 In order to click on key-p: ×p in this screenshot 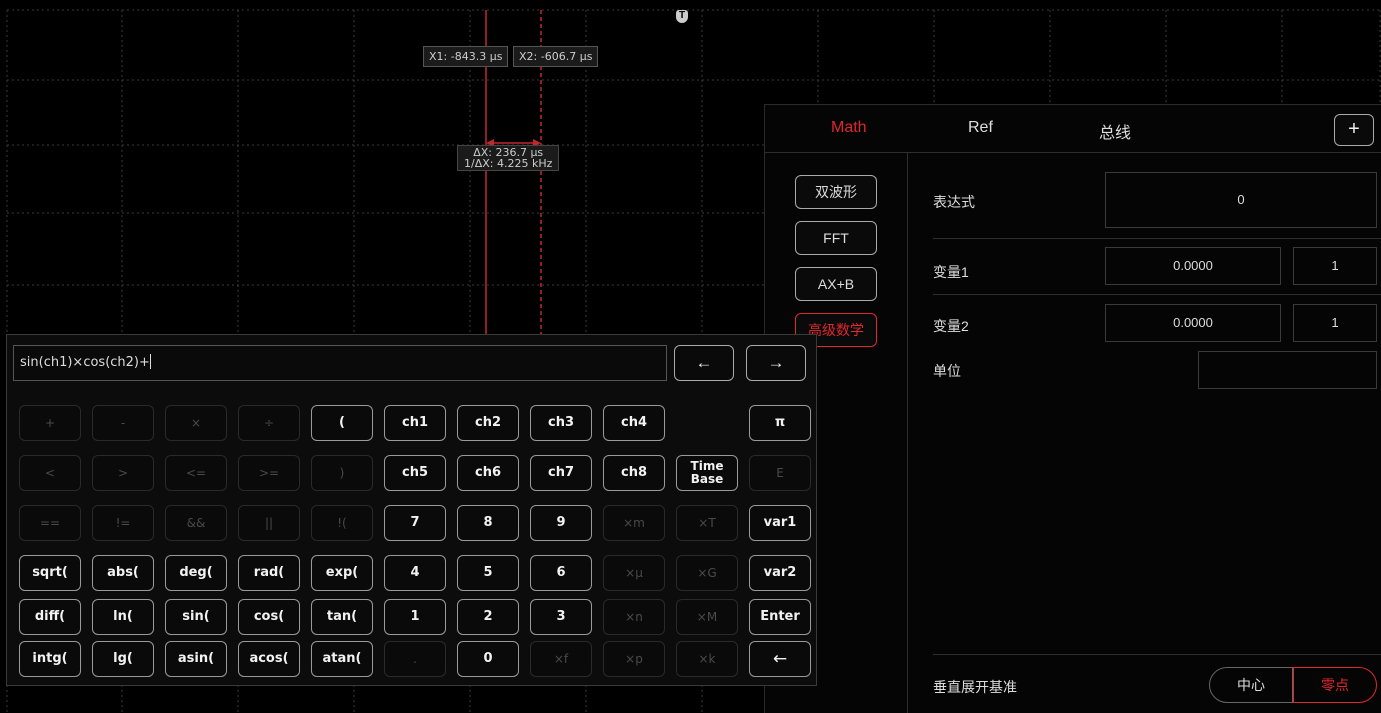, I will do `click(634, 659)`.